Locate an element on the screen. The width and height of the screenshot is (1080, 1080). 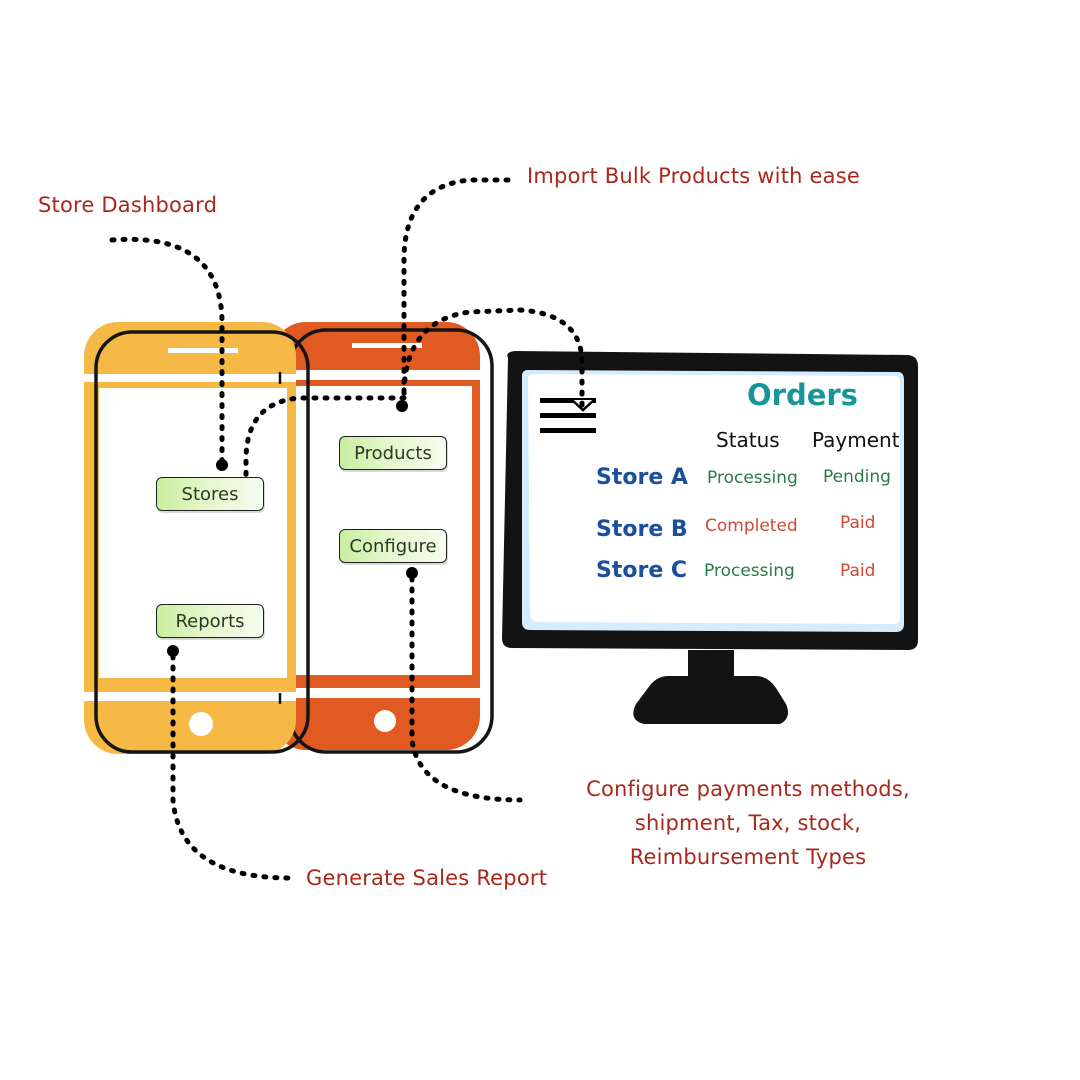
phone-left-top-gap is located at coordinates (190, 378).